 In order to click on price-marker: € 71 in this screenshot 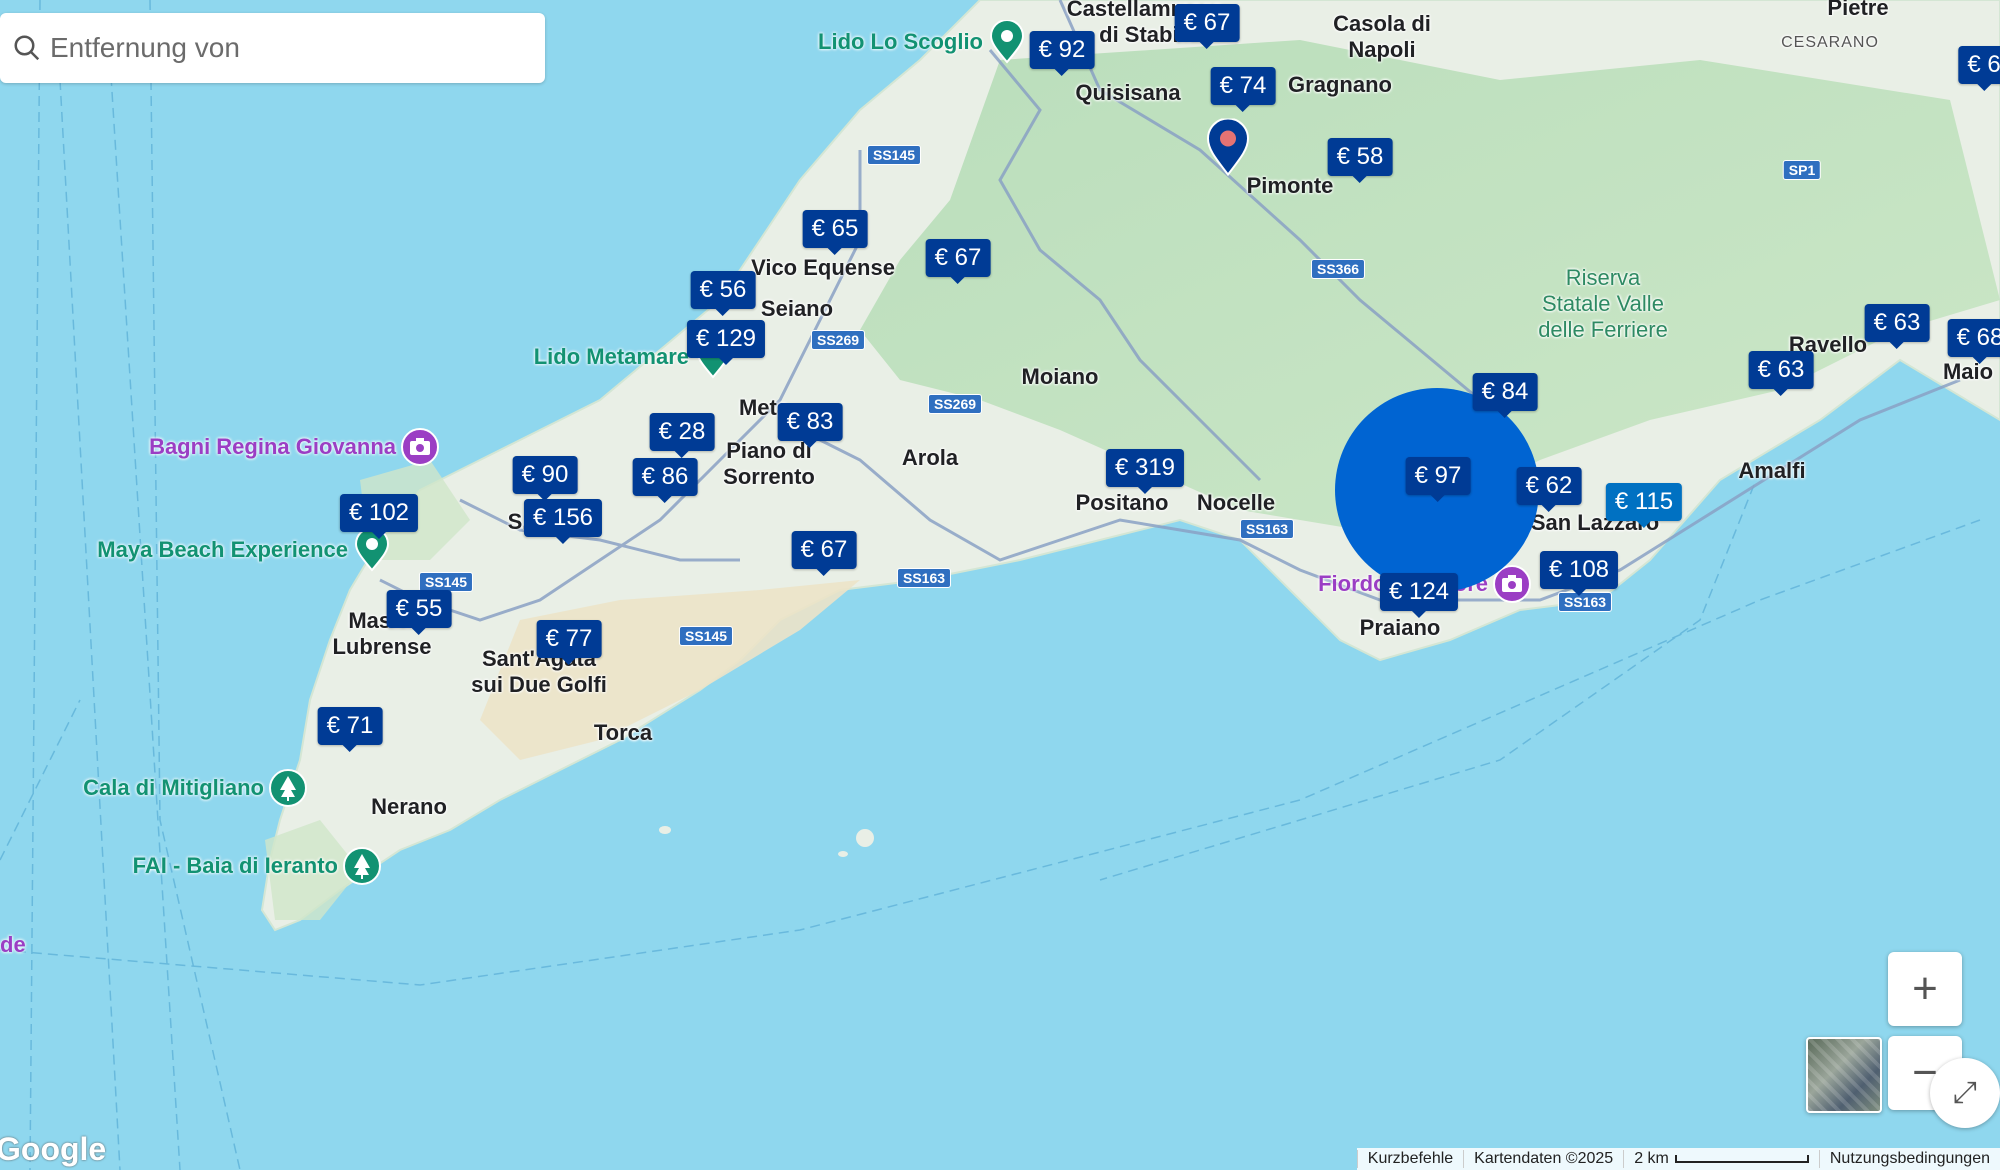, I will do `click(350, 726)`.